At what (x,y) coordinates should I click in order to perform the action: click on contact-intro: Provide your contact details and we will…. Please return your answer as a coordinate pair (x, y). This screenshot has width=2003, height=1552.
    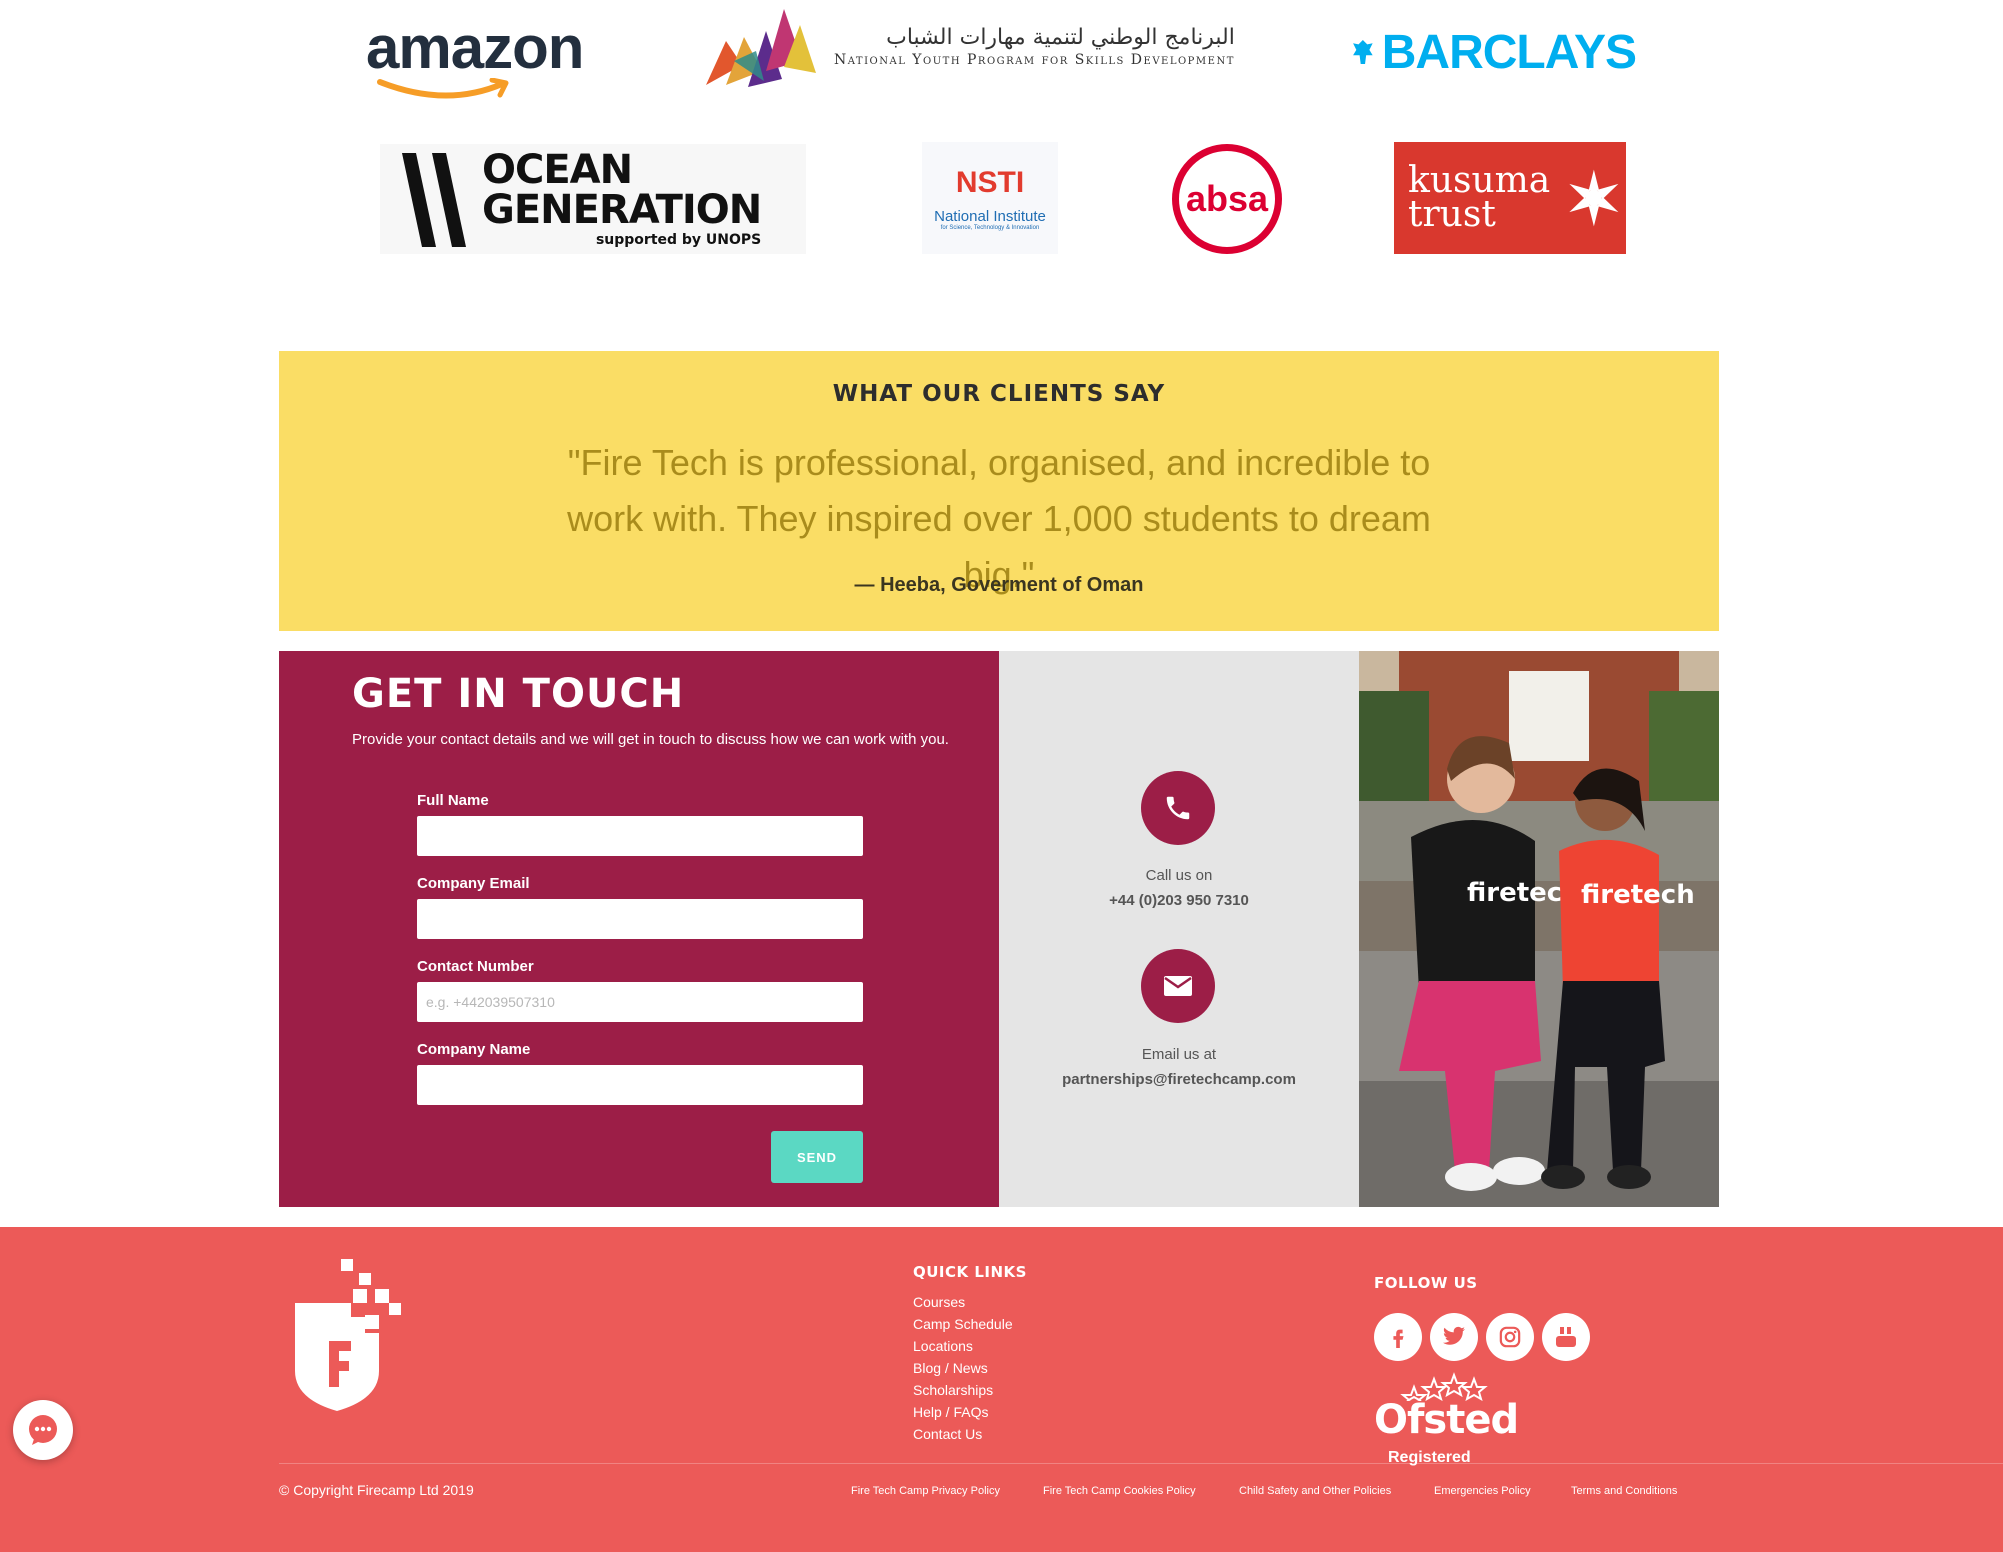
    Looking at the image, I should click on (650, 739).